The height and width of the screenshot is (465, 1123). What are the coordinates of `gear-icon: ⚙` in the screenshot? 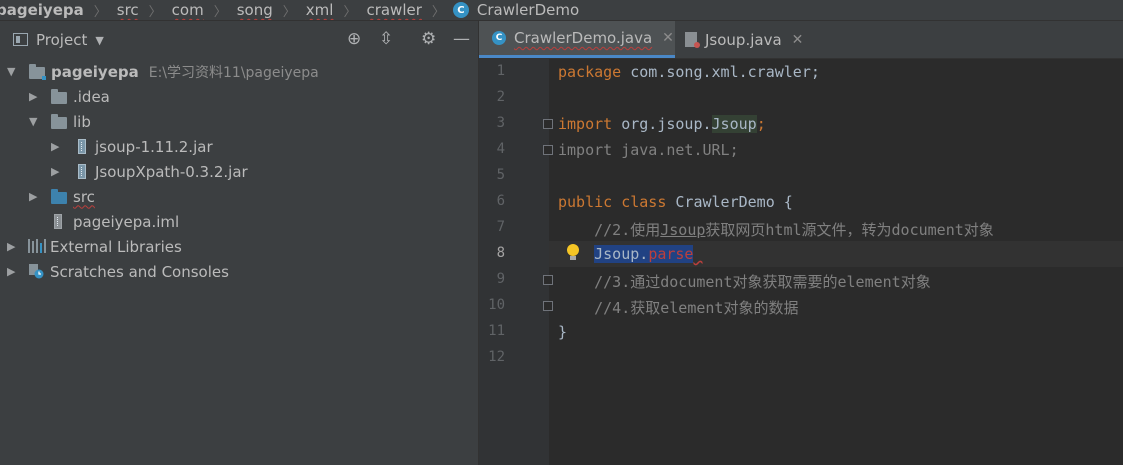 It's located at (428, 39).